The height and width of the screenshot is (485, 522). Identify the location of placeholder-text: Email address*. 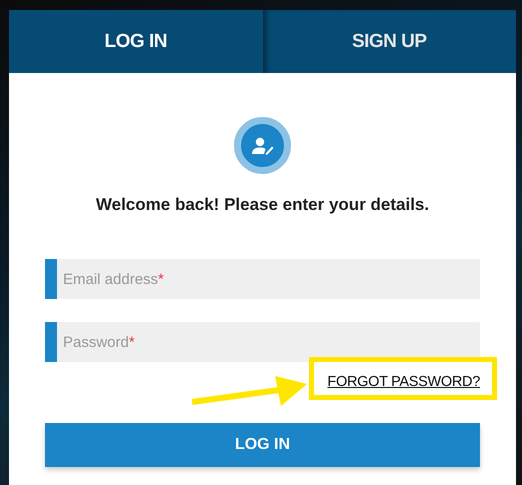
(113, 279).